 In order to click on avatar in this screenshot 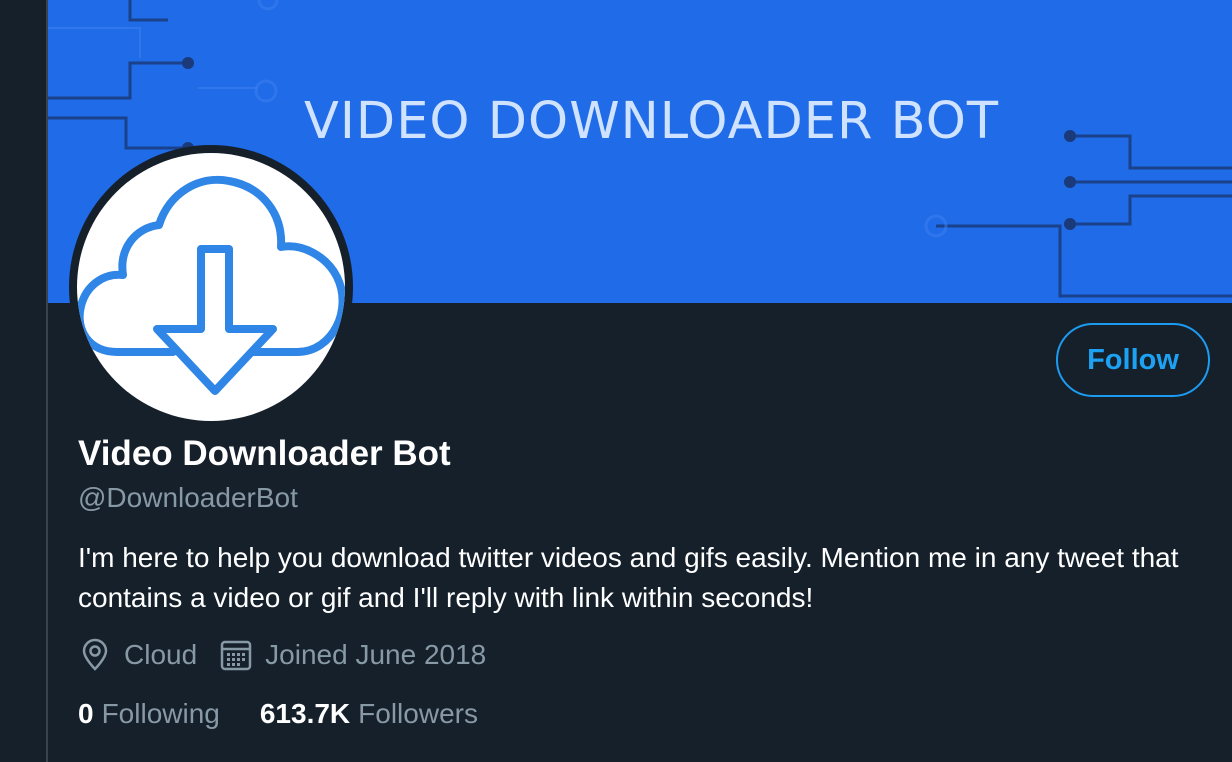, I will do `click(211, 287)`.